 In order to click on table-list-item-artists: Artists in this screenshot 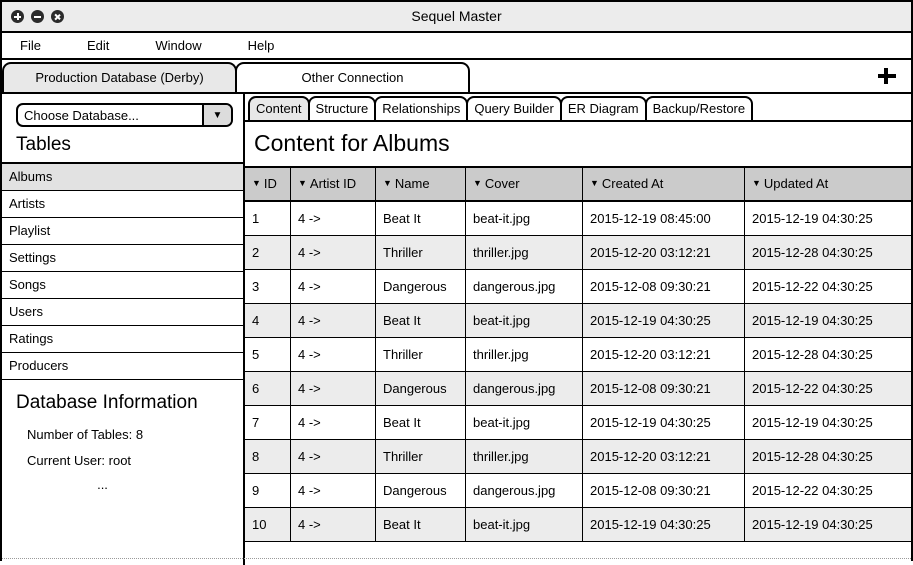, I will do `click(122, 204)`.